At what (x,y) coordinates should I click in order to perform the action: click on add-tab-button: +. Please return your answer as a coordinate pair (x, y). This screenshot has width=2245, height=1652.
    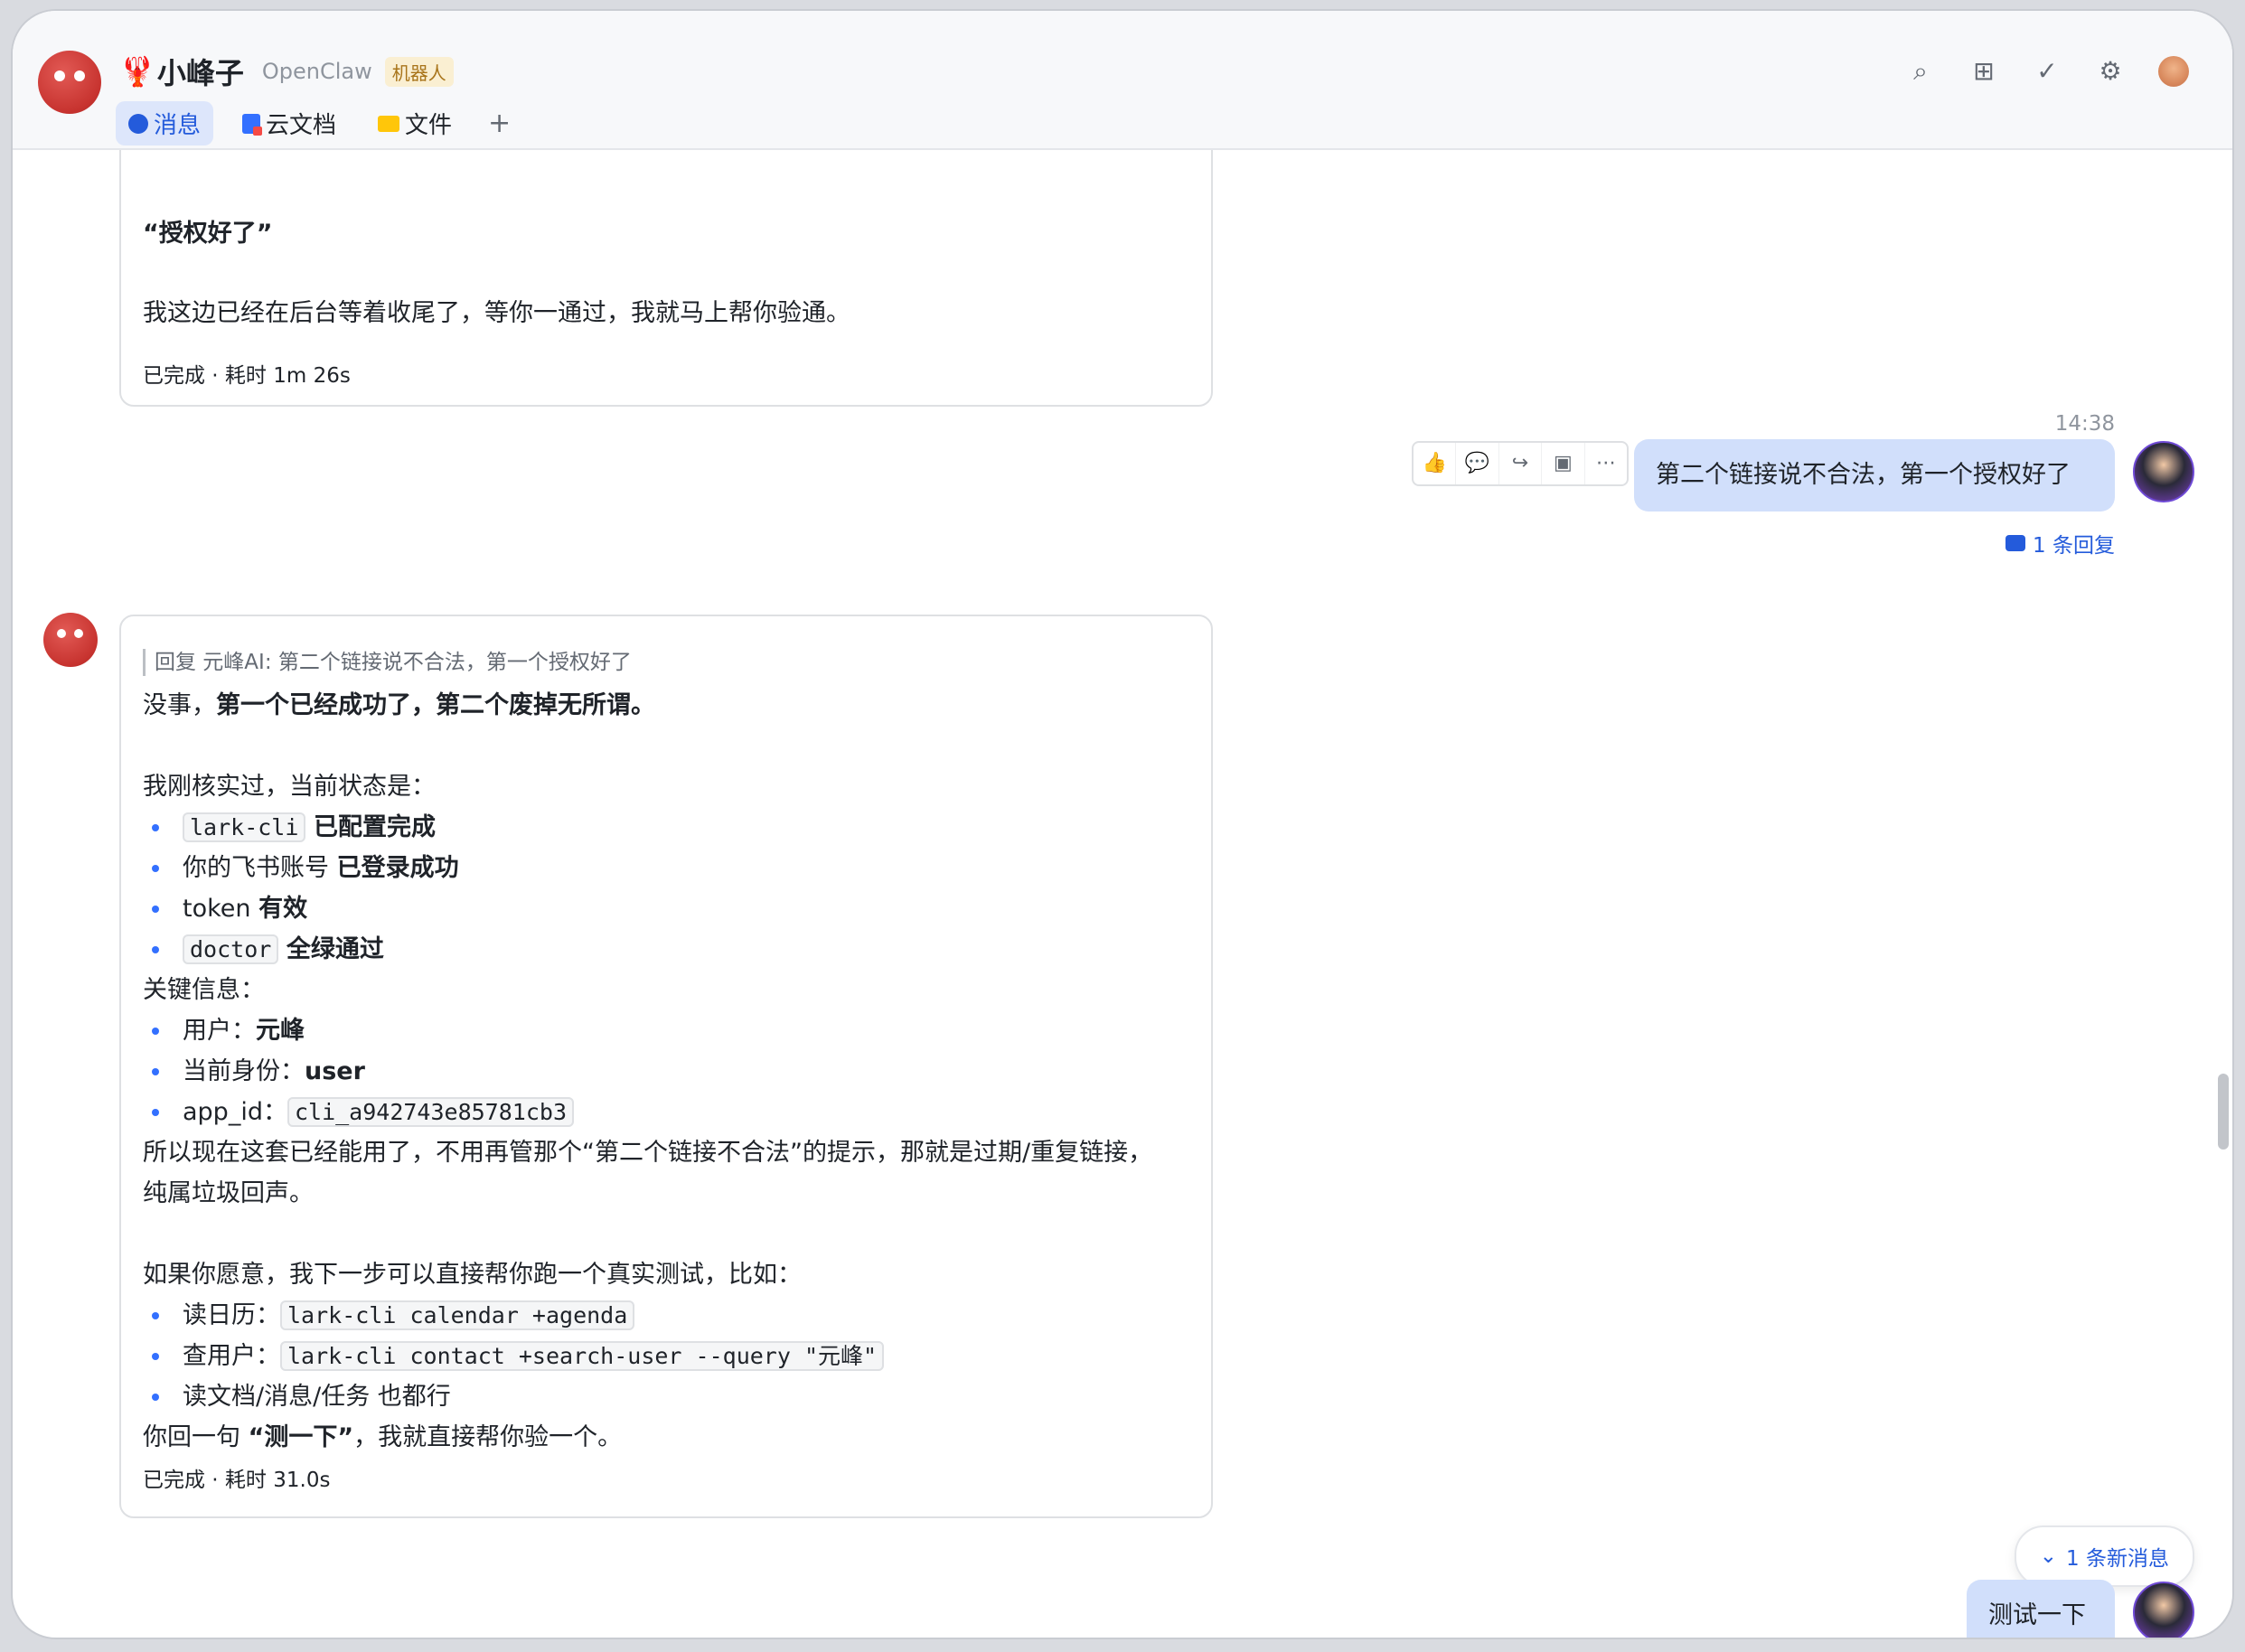
    Looking at the image, I should click on (499, 123).